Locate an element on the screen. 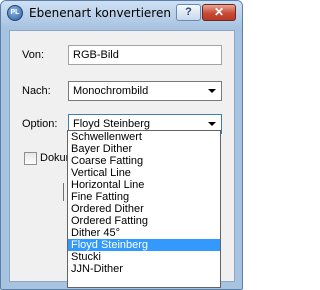  dropdown-option: Ordered Fatting is located at coordinates (144, 221).